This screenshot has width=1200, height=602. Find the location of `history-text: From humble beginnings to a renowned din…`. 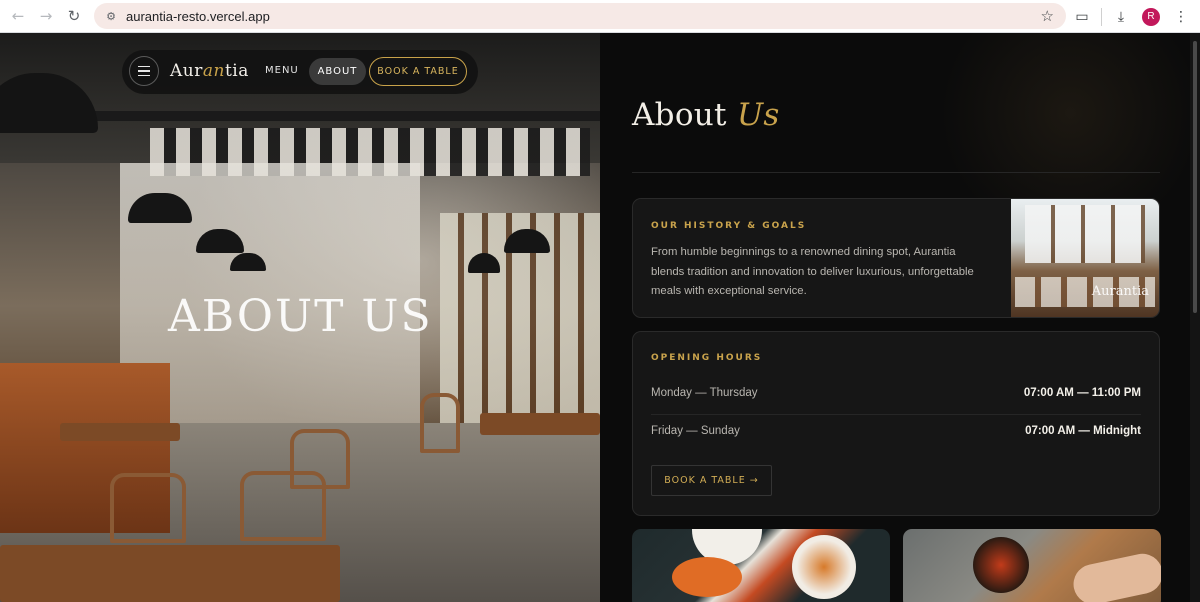

history-text: From humble beginnings to a renowned din… is located at coordinates (812, 271).